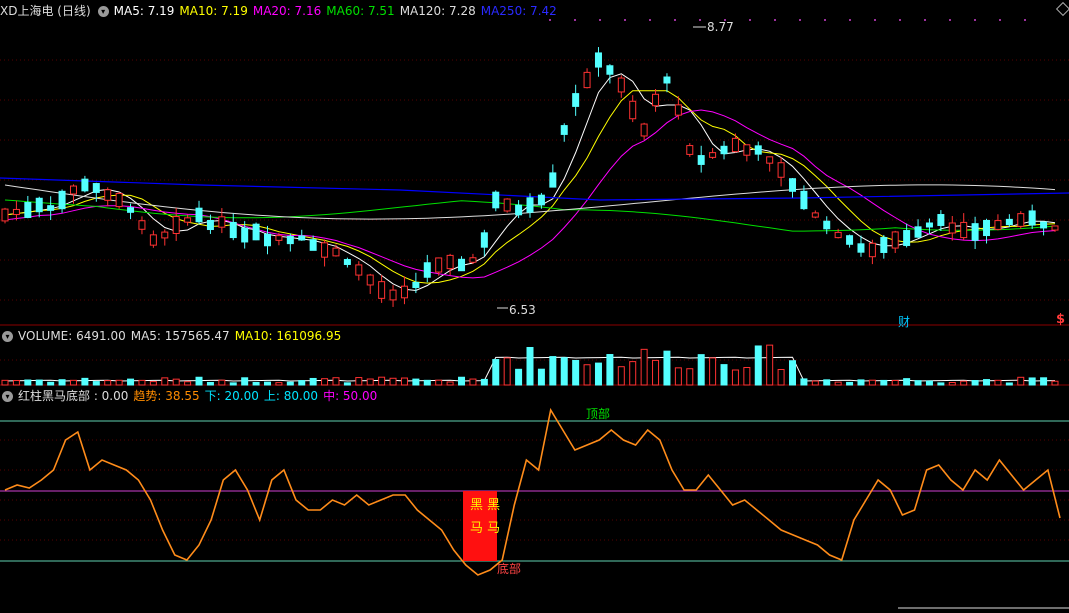 This screenshot has width=1069, height=613. I want to click on volume-bars, so click(530, 365).